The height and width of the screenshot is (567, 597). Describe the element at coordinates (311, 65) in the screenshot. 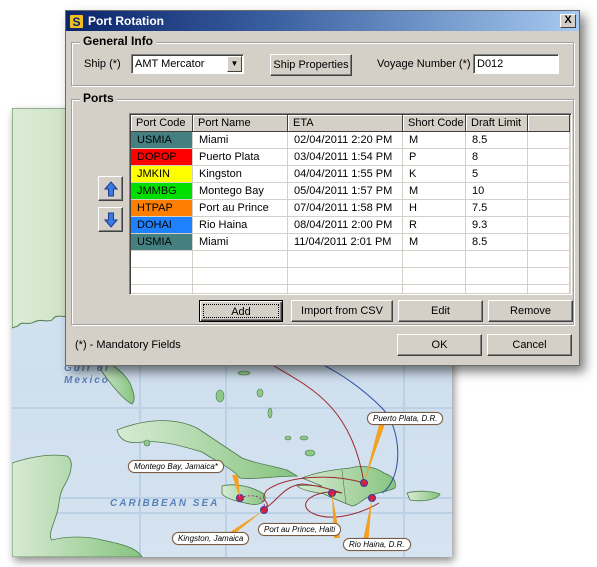

I see `ship-properties-button: Ship Properties` at that location.